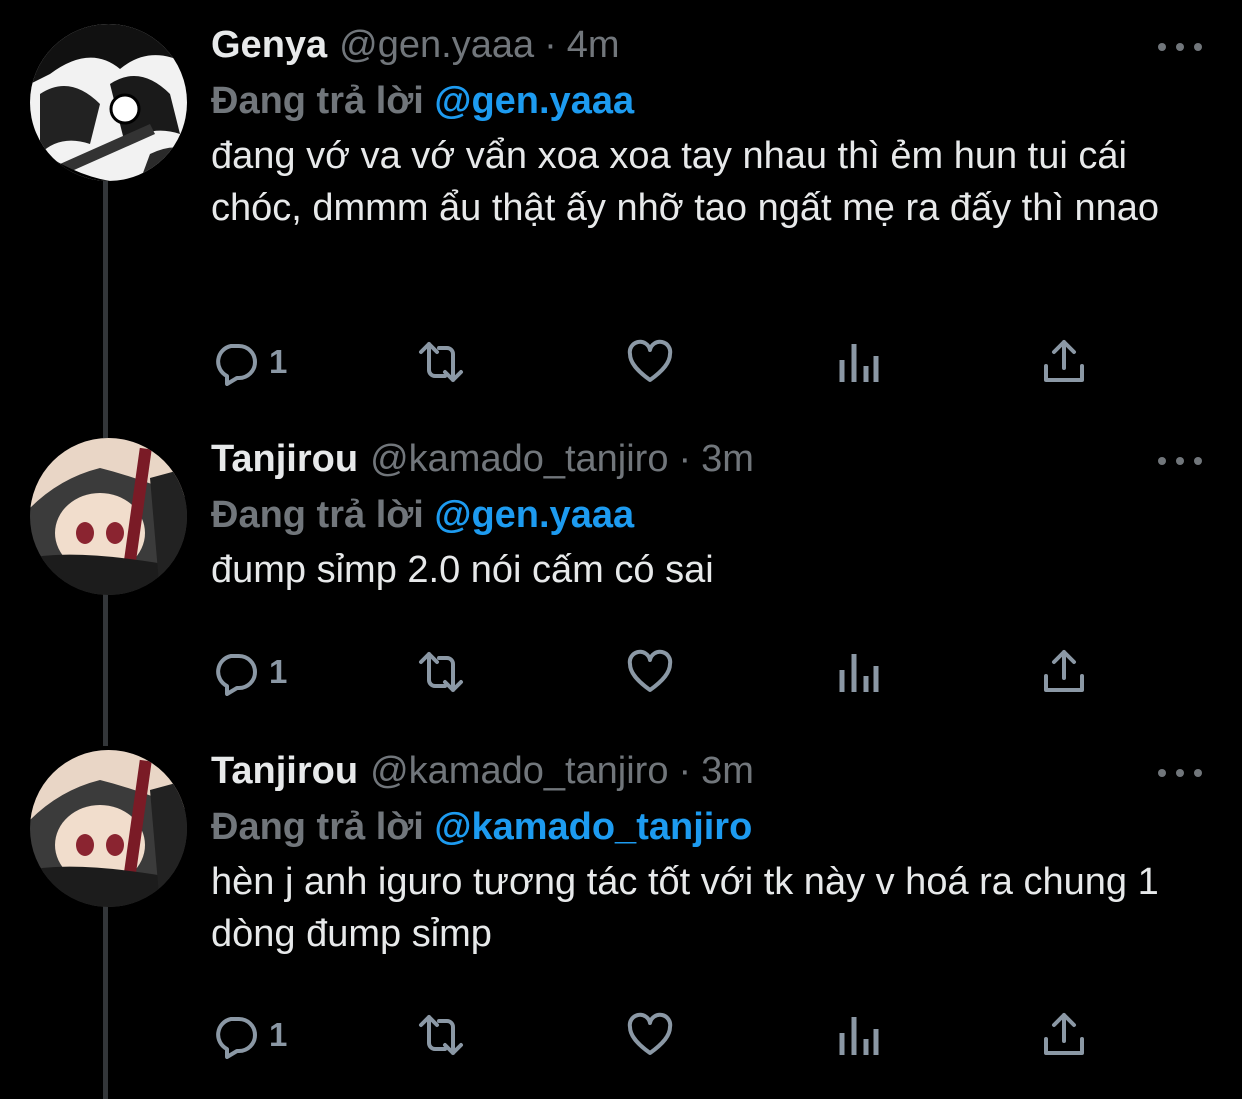 Image resolution: width=1242 pixels, height=1099 pixels. I want to click on tweet-text: đump sỉmp 2.0 nói cấm có sai, so click(462, 570).